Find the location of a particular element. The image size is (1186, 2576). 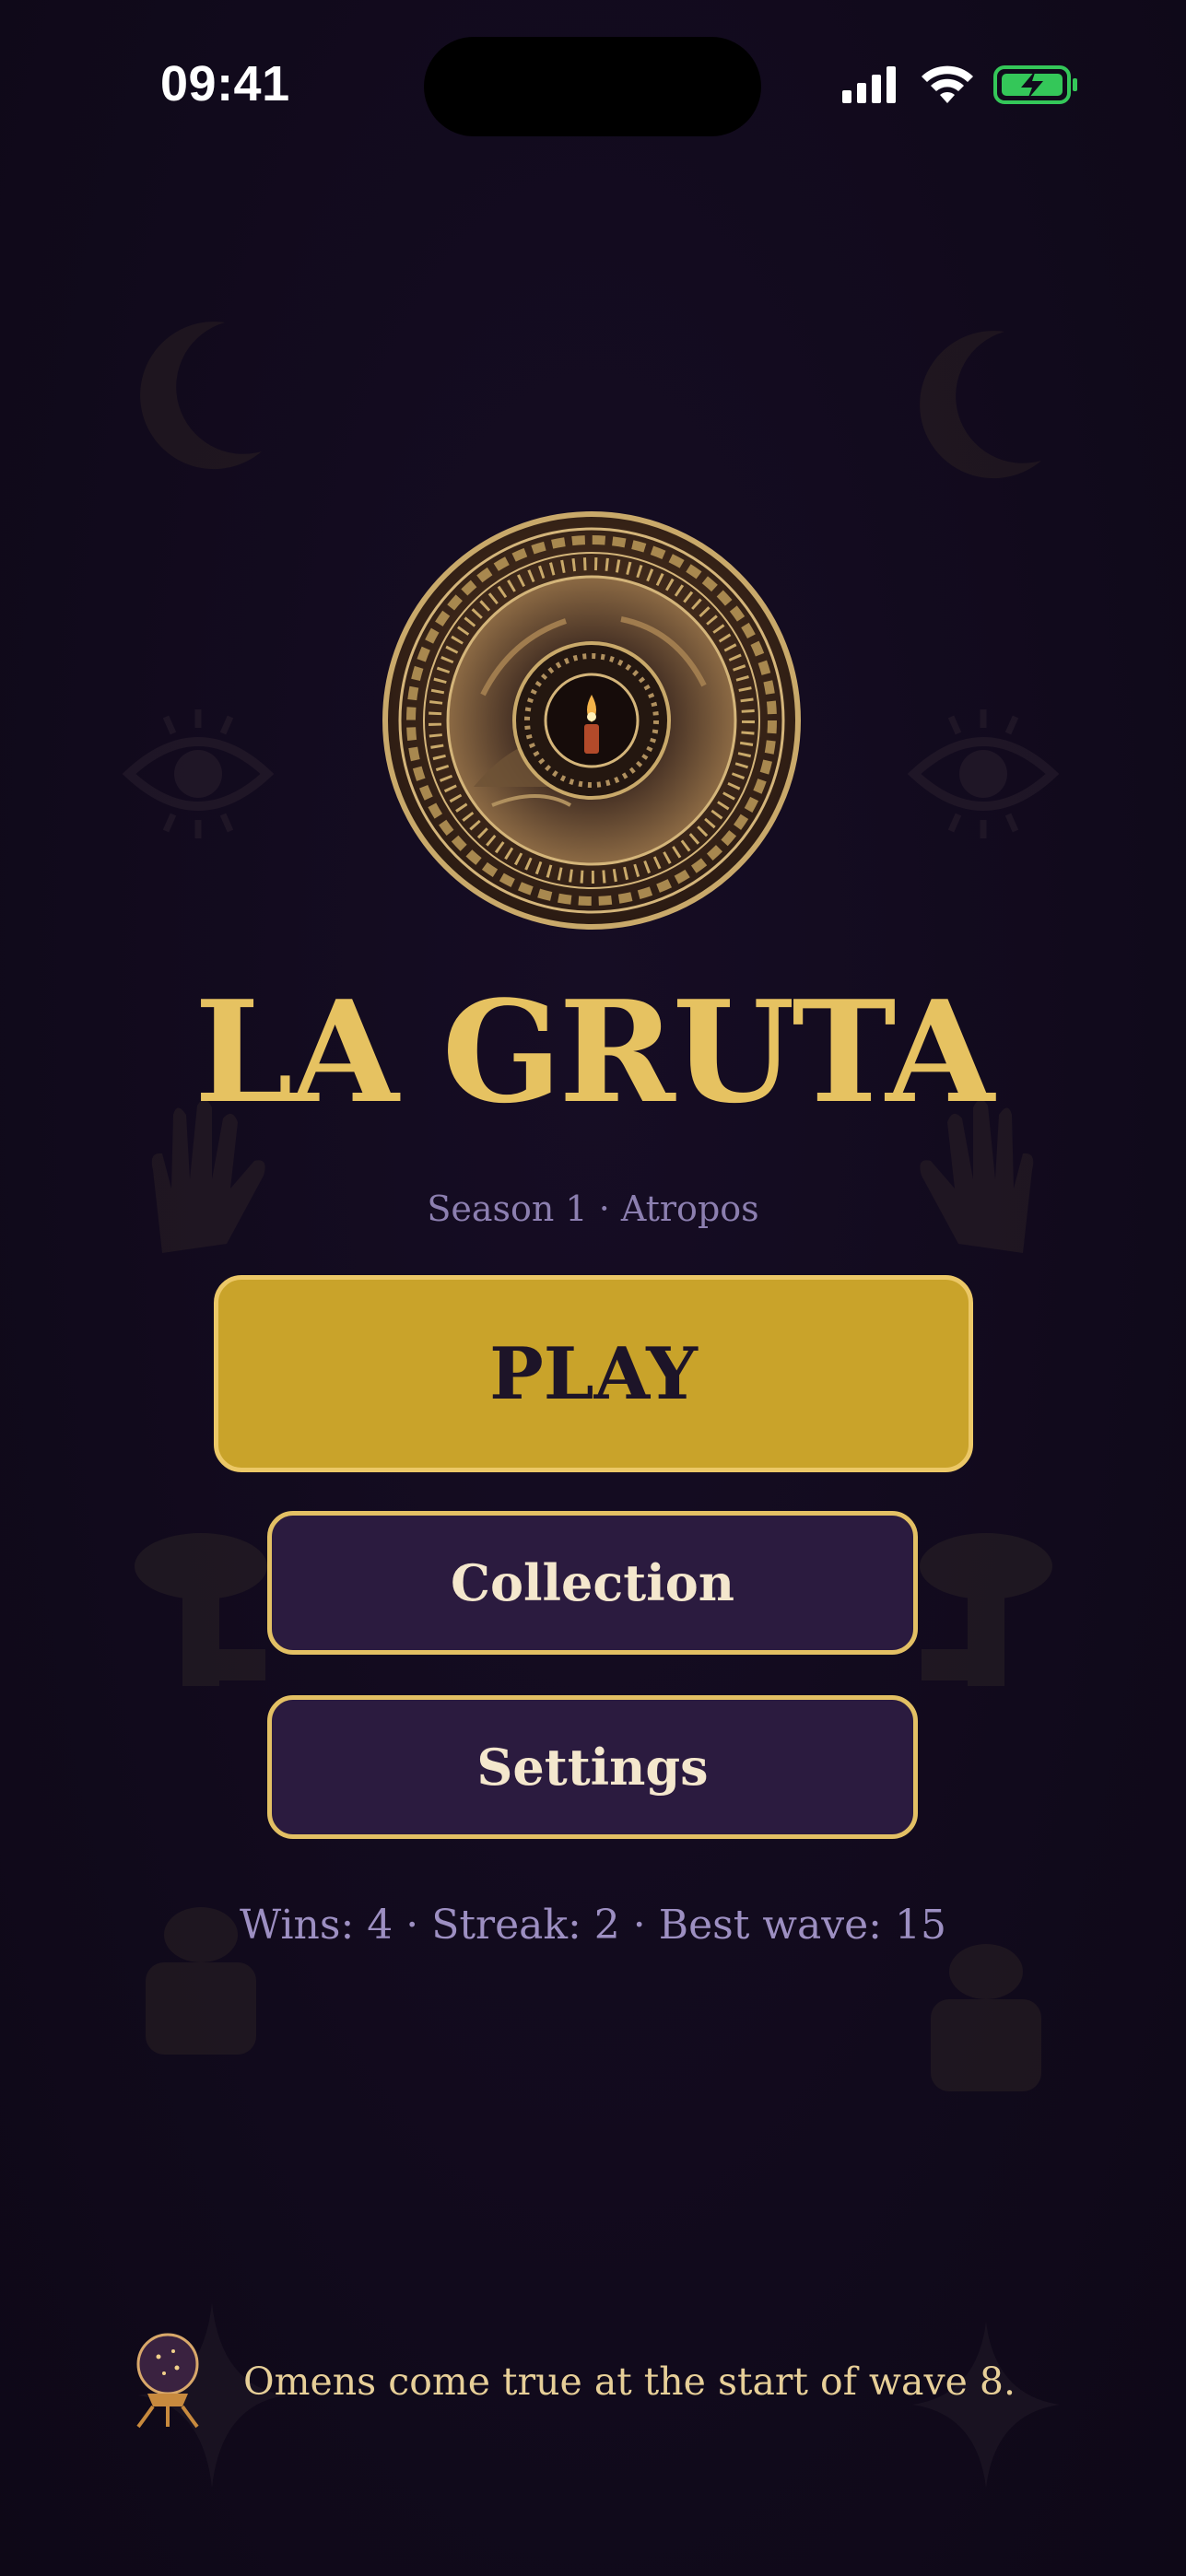

settings-button: Settings is located at coordinates (592, 1767).